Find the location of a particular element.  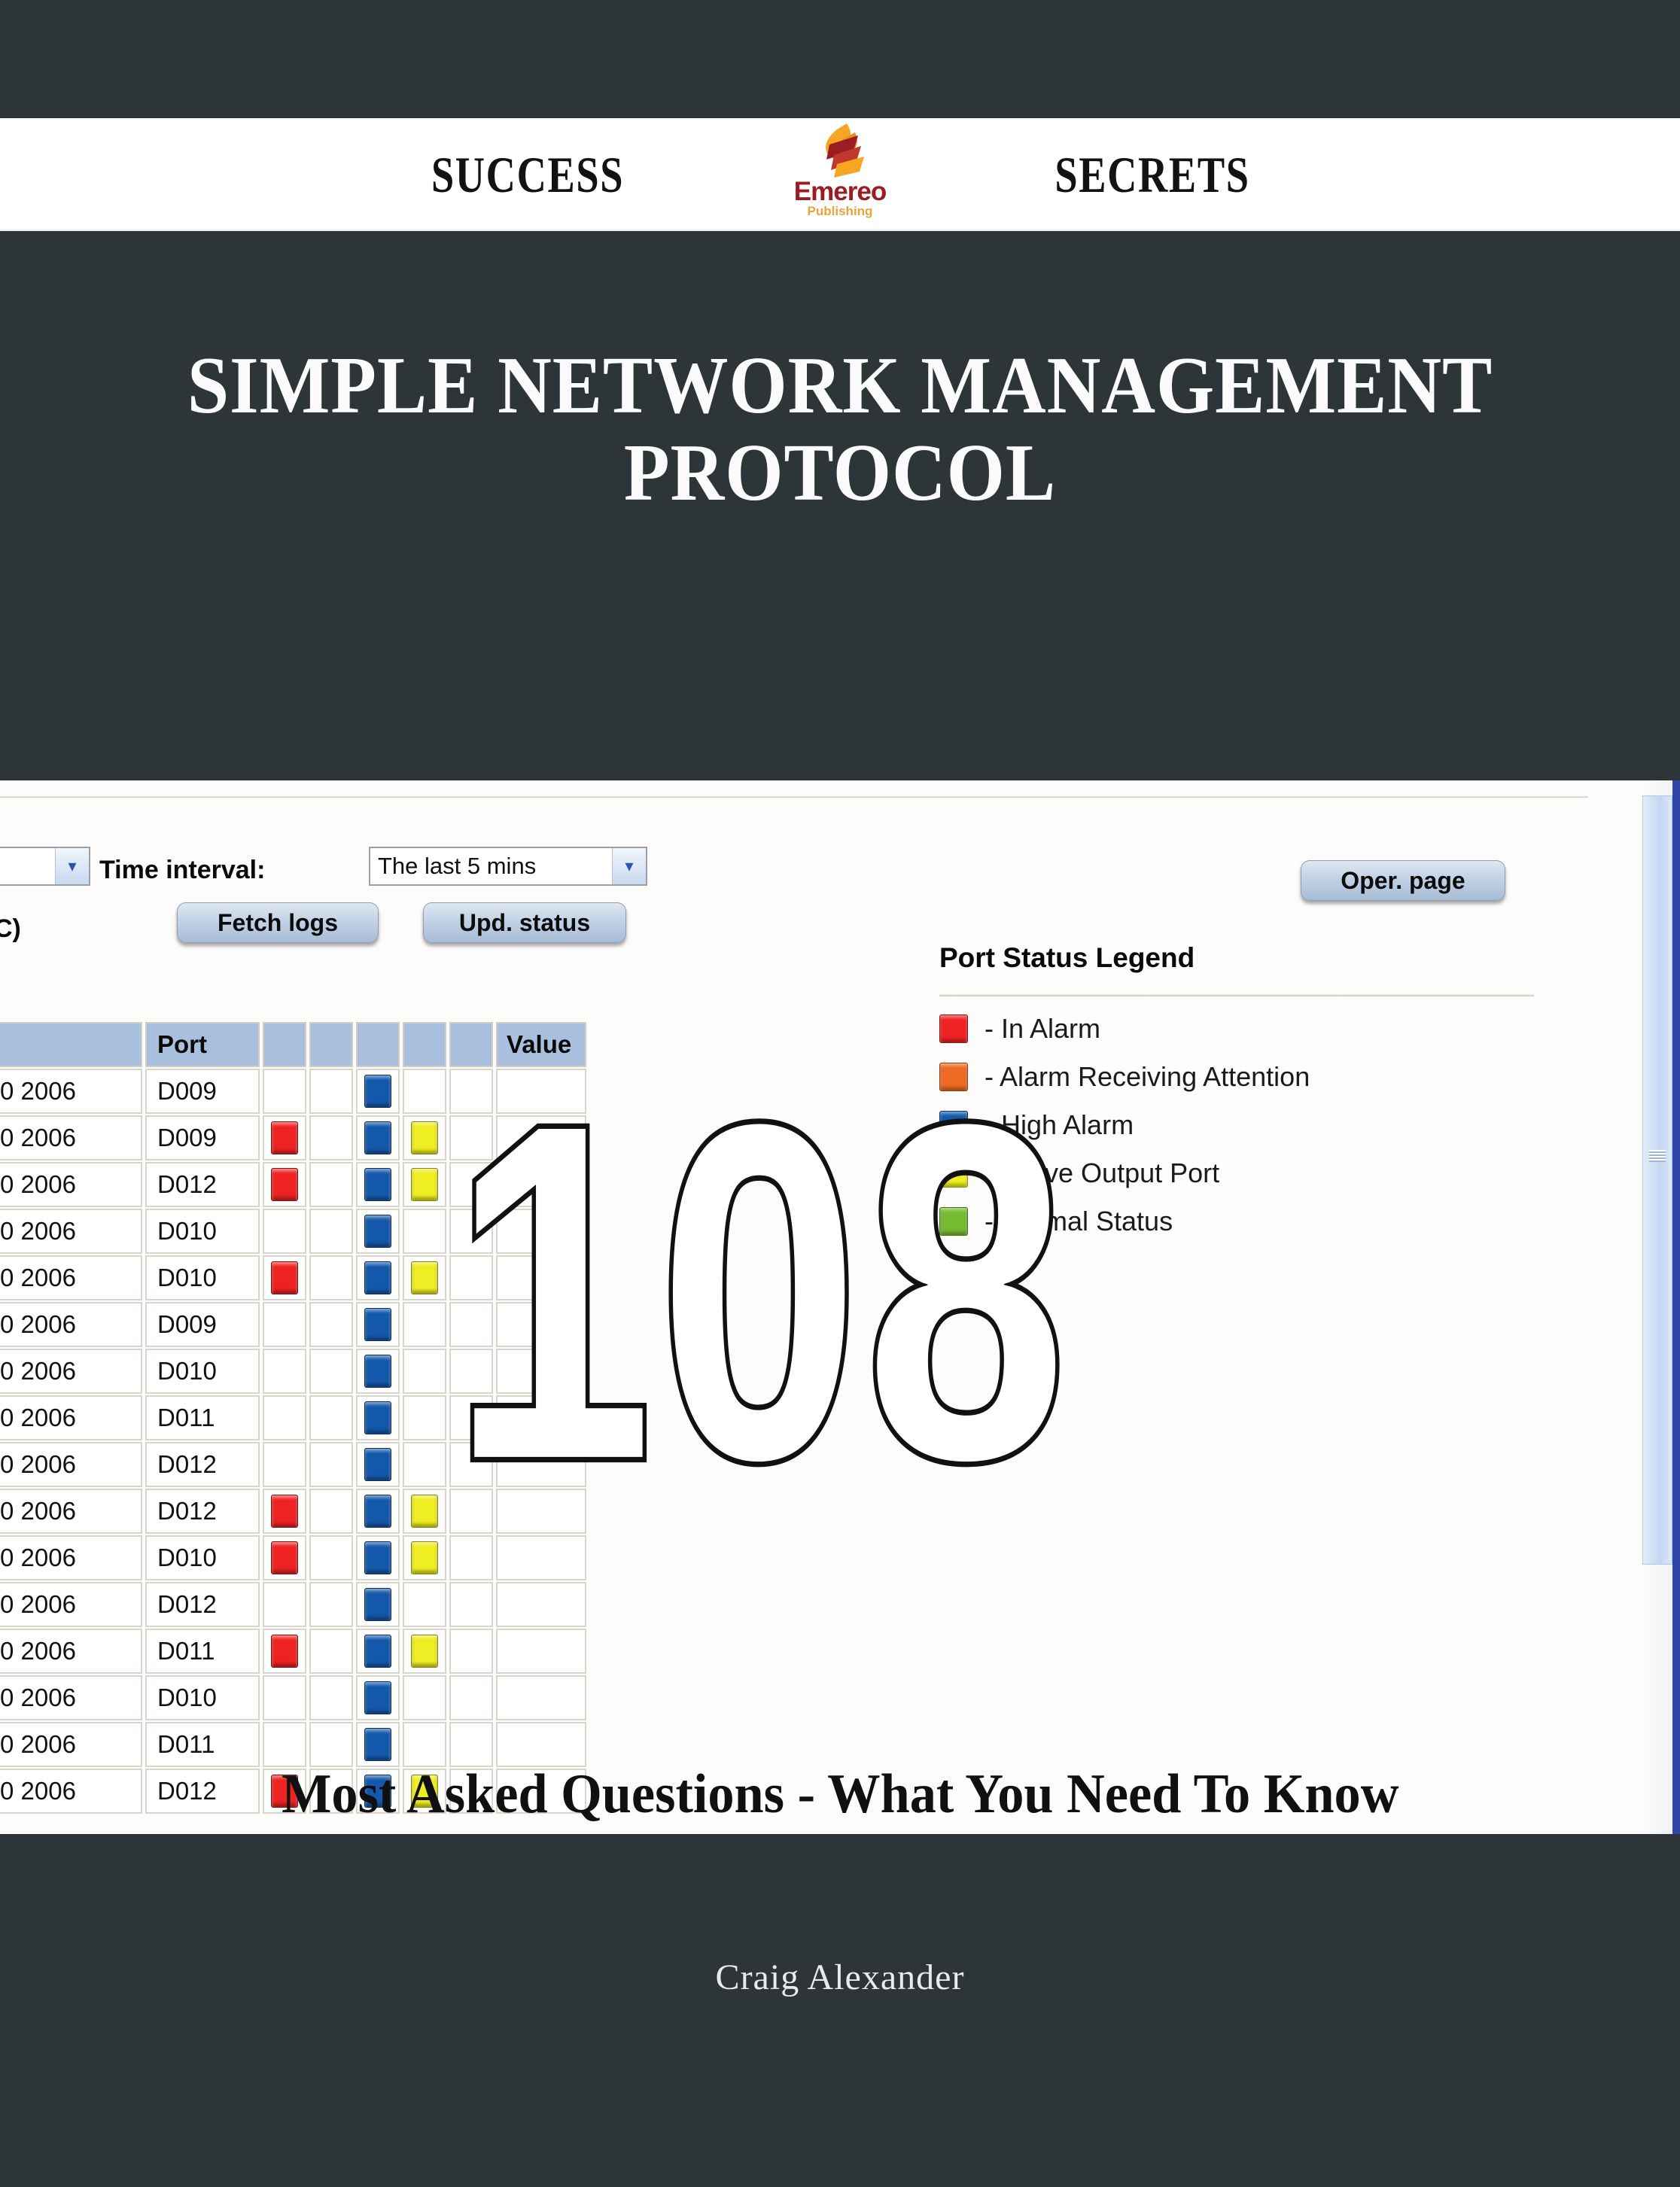

scrollbar-thumb is located at coordinates (1657, 1180).